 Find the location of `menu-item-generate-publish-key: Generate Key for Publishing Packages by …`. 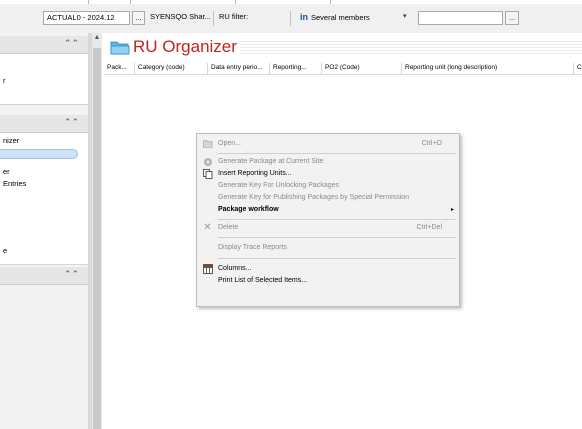

menu-item-generate-publish-key: Generate Key for Publishing Packages by … is located at coordinates (328, 198).